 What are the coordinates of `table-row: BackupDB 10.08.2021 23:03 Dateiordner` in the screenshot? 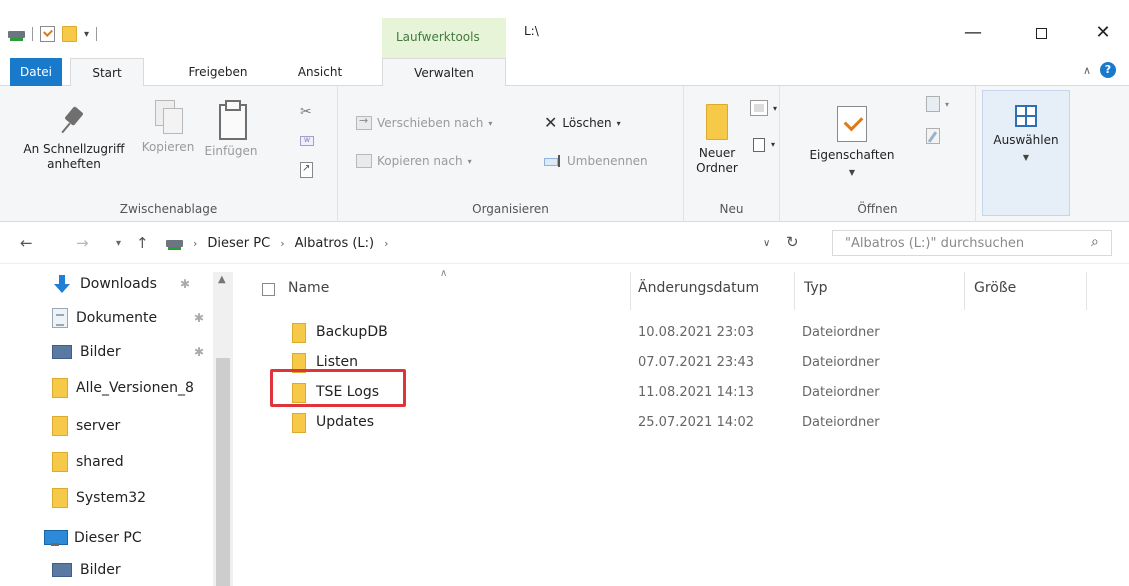 It's located at (664, 333).